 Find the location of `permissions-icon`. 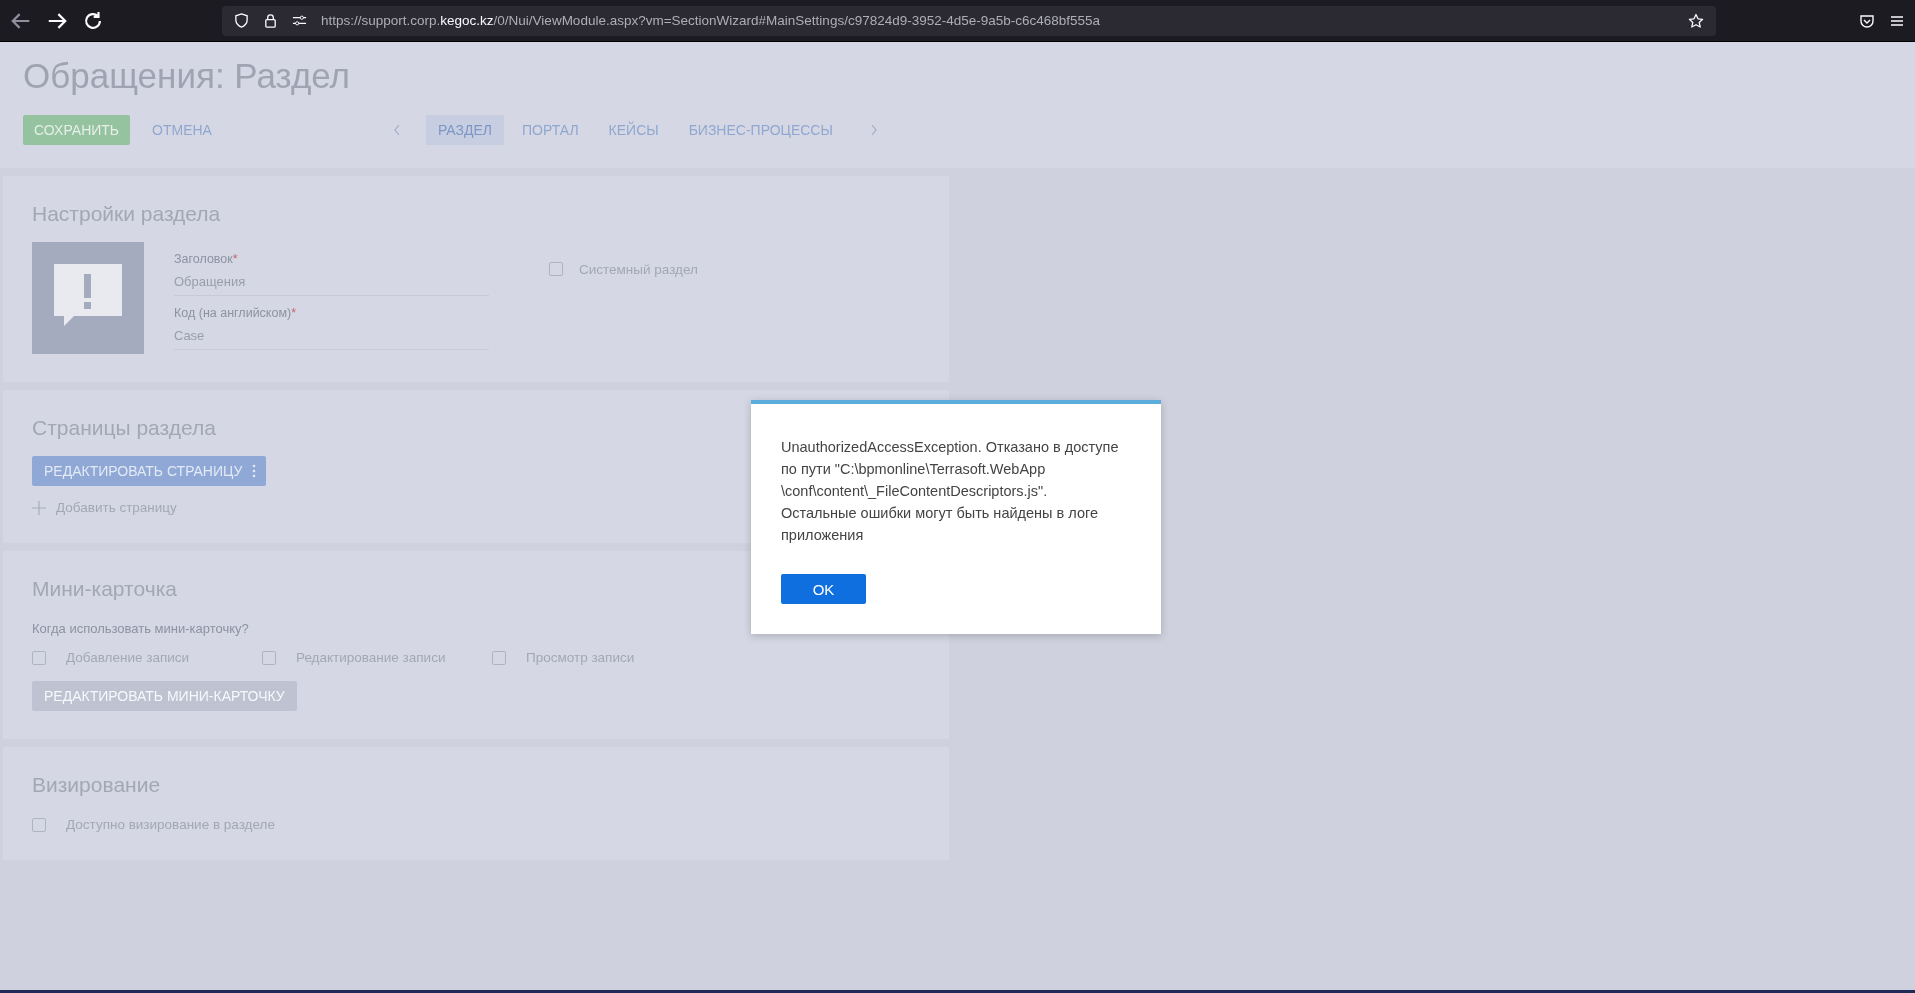

permissions-icon is located at coordinates (299, 20).